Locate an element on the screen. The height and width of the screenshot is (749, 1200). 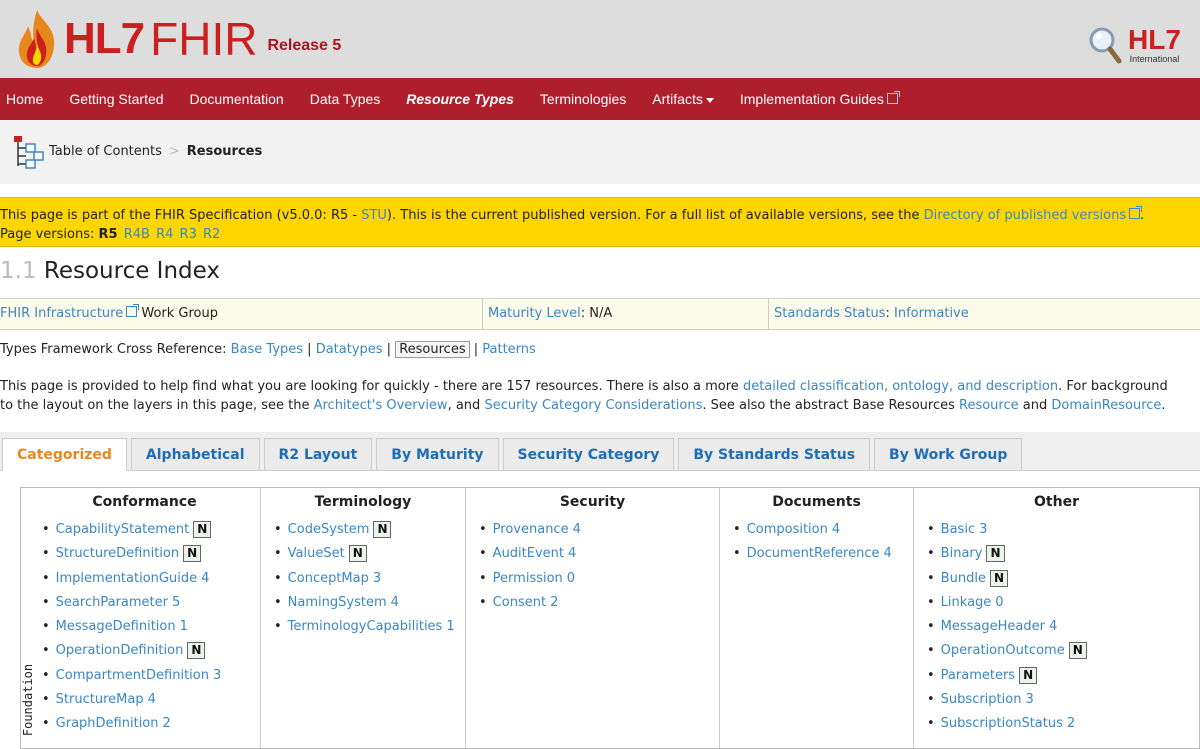
resource-link: ImplementationGuide is located at coordinates (126, 578).